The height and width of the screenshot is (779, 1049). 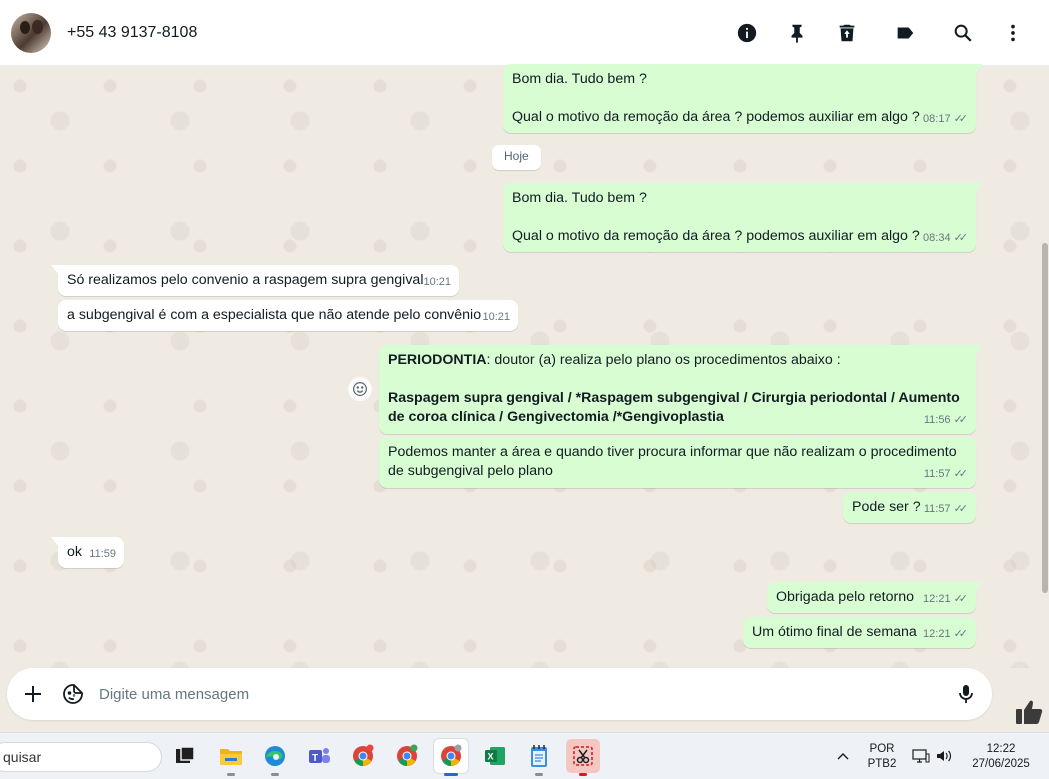 I want to click on contact-name: +55 43 9137-8108, so click(x=132, y=33).